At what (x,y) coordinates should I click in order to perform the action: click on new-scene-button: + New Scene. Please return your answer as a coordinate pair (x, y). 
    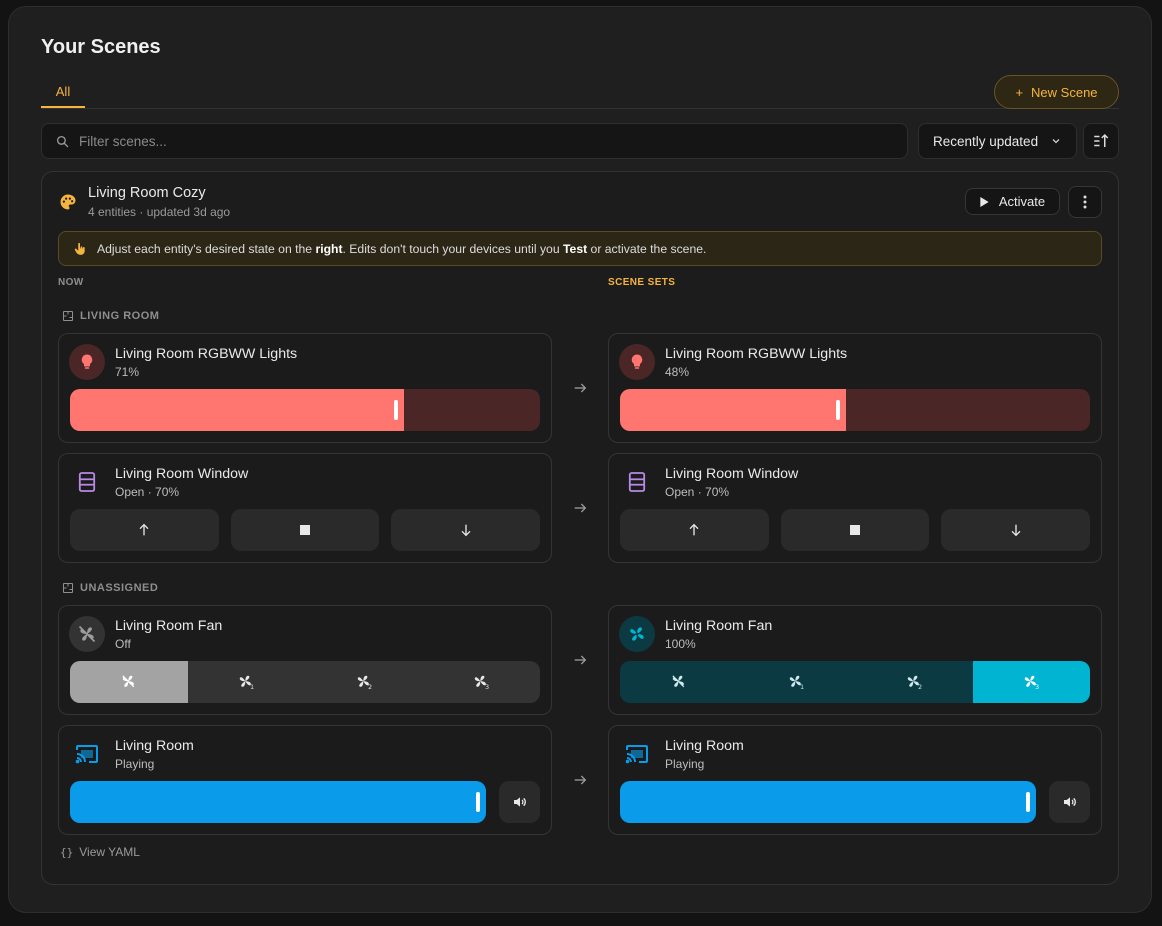
    Looking at the image, I should click on (1056, 92).